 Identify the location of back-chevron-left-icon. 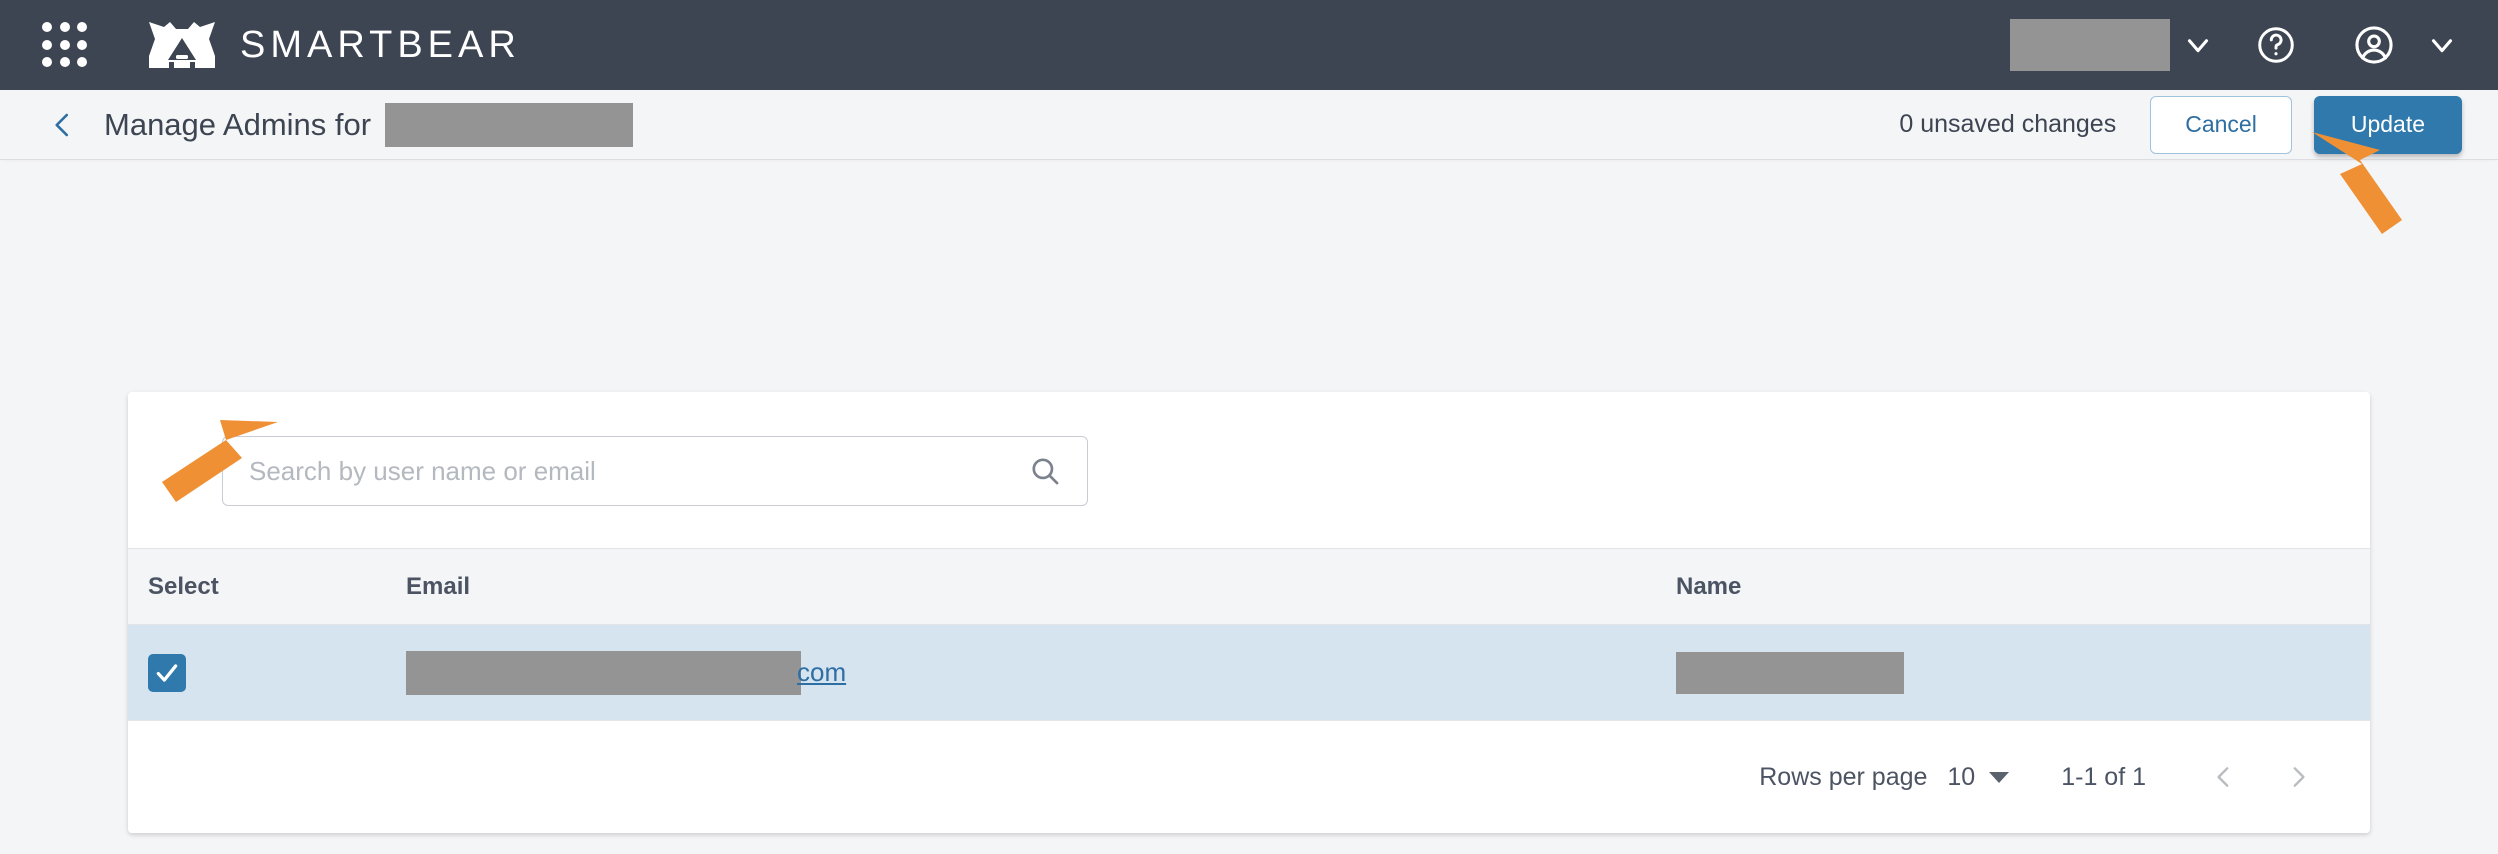
(63, 125).